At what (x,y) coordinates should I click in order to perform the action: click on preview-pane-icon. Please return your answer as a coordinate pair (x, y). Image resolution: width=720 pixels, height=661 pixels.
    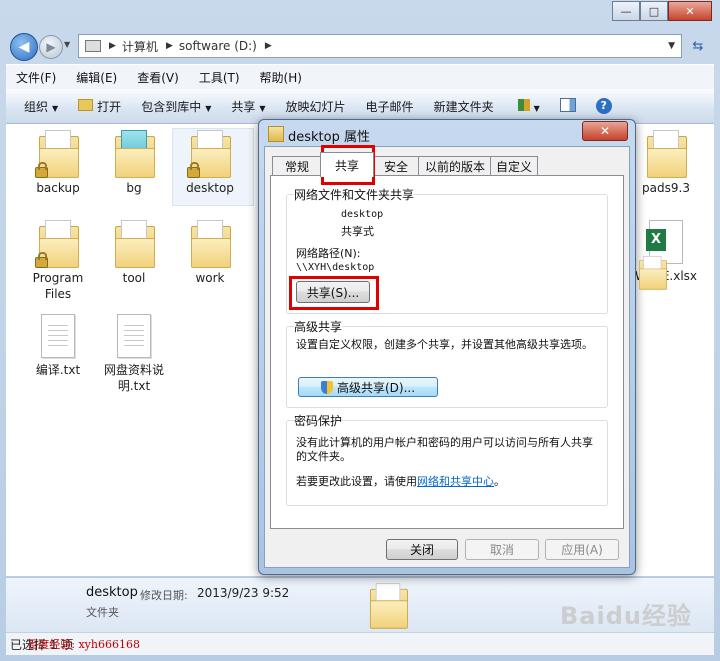
    Looking at the image, I should click on (567, 104).